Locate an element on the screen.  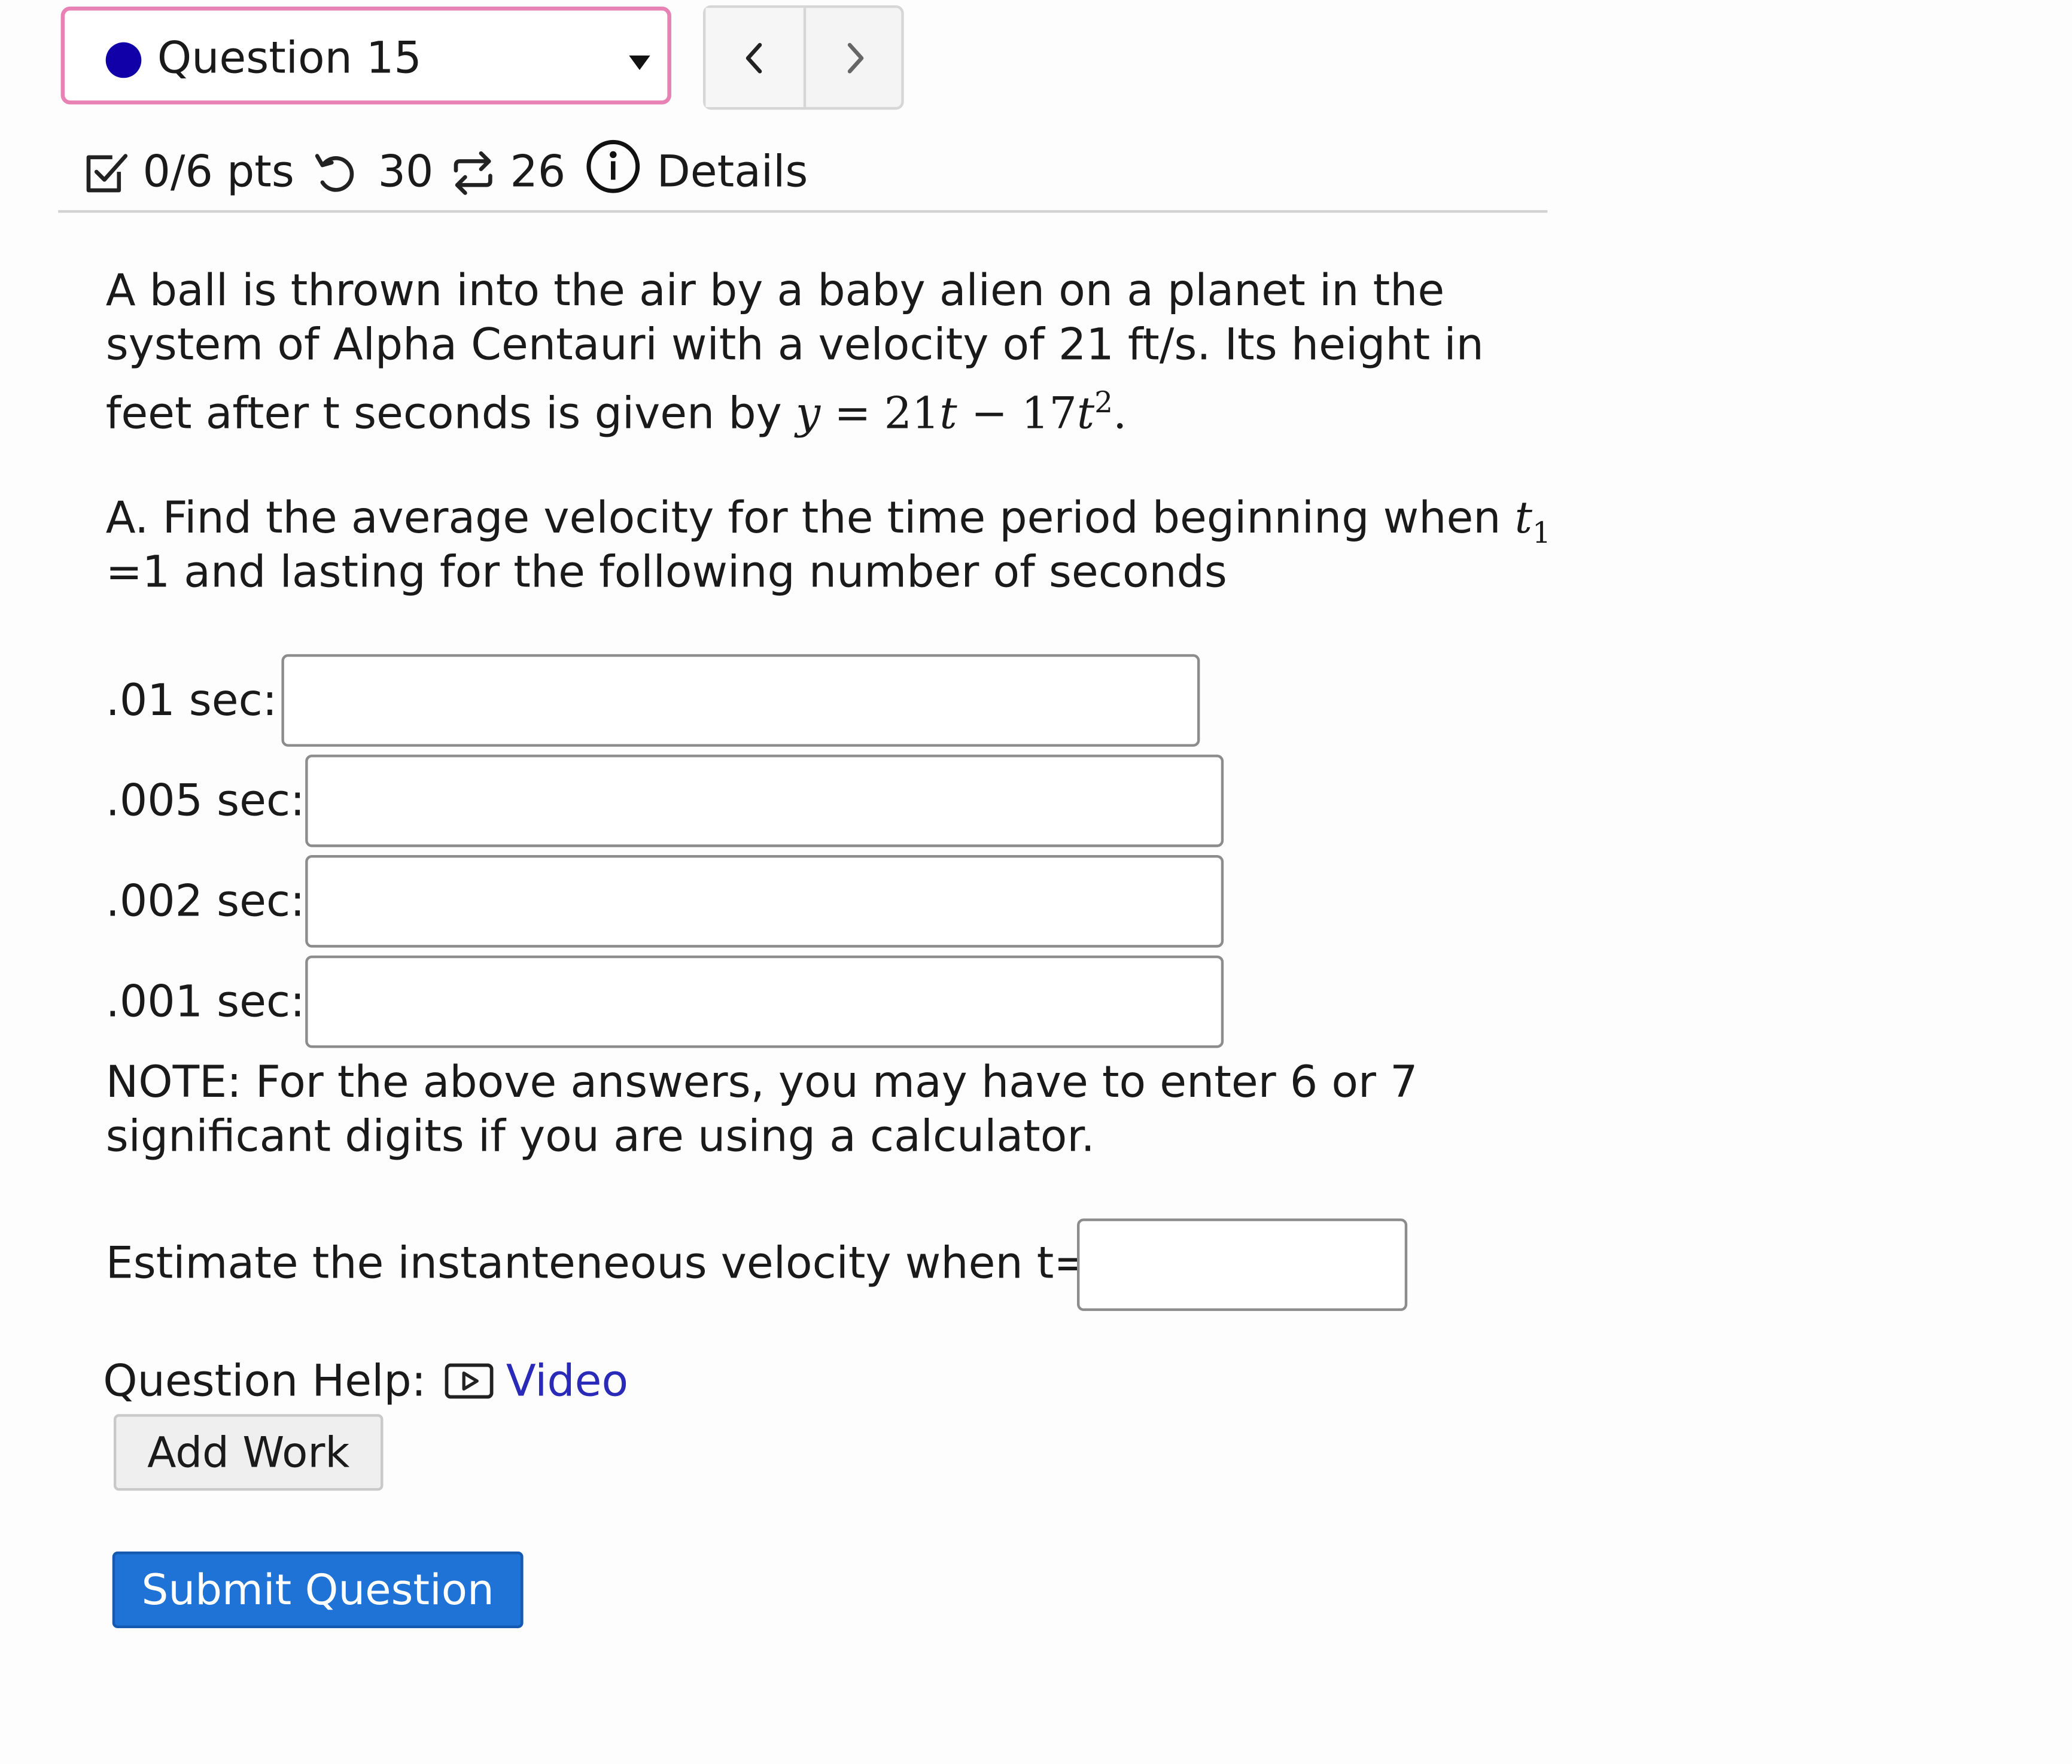
status-dot-icon is located at coordinates (123, 60).